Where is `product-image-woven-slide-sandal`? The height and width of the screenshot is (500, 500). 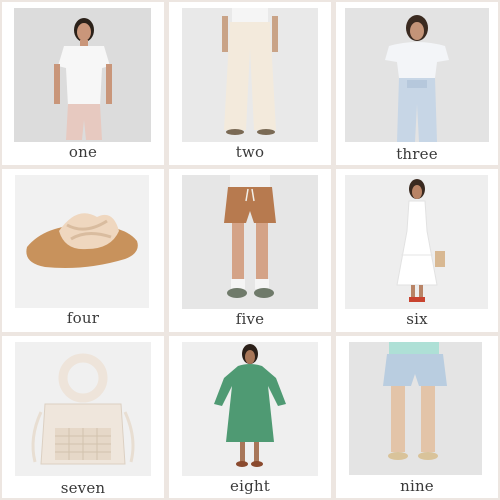
product-image-woven-slide-sandal is located at coordinates (82, 241).